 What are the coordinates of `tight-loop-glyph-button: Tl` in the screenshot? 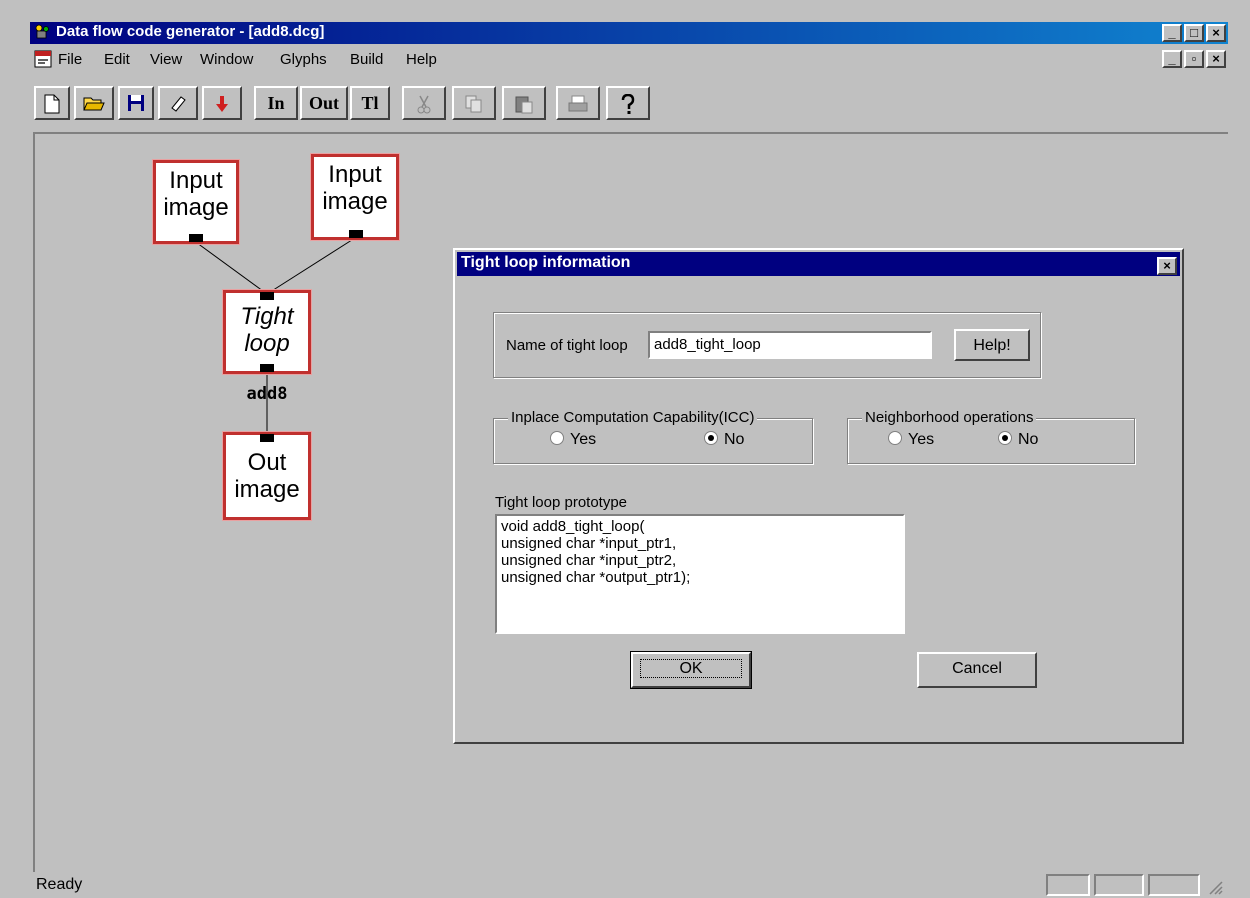 It's located at (370, 103).